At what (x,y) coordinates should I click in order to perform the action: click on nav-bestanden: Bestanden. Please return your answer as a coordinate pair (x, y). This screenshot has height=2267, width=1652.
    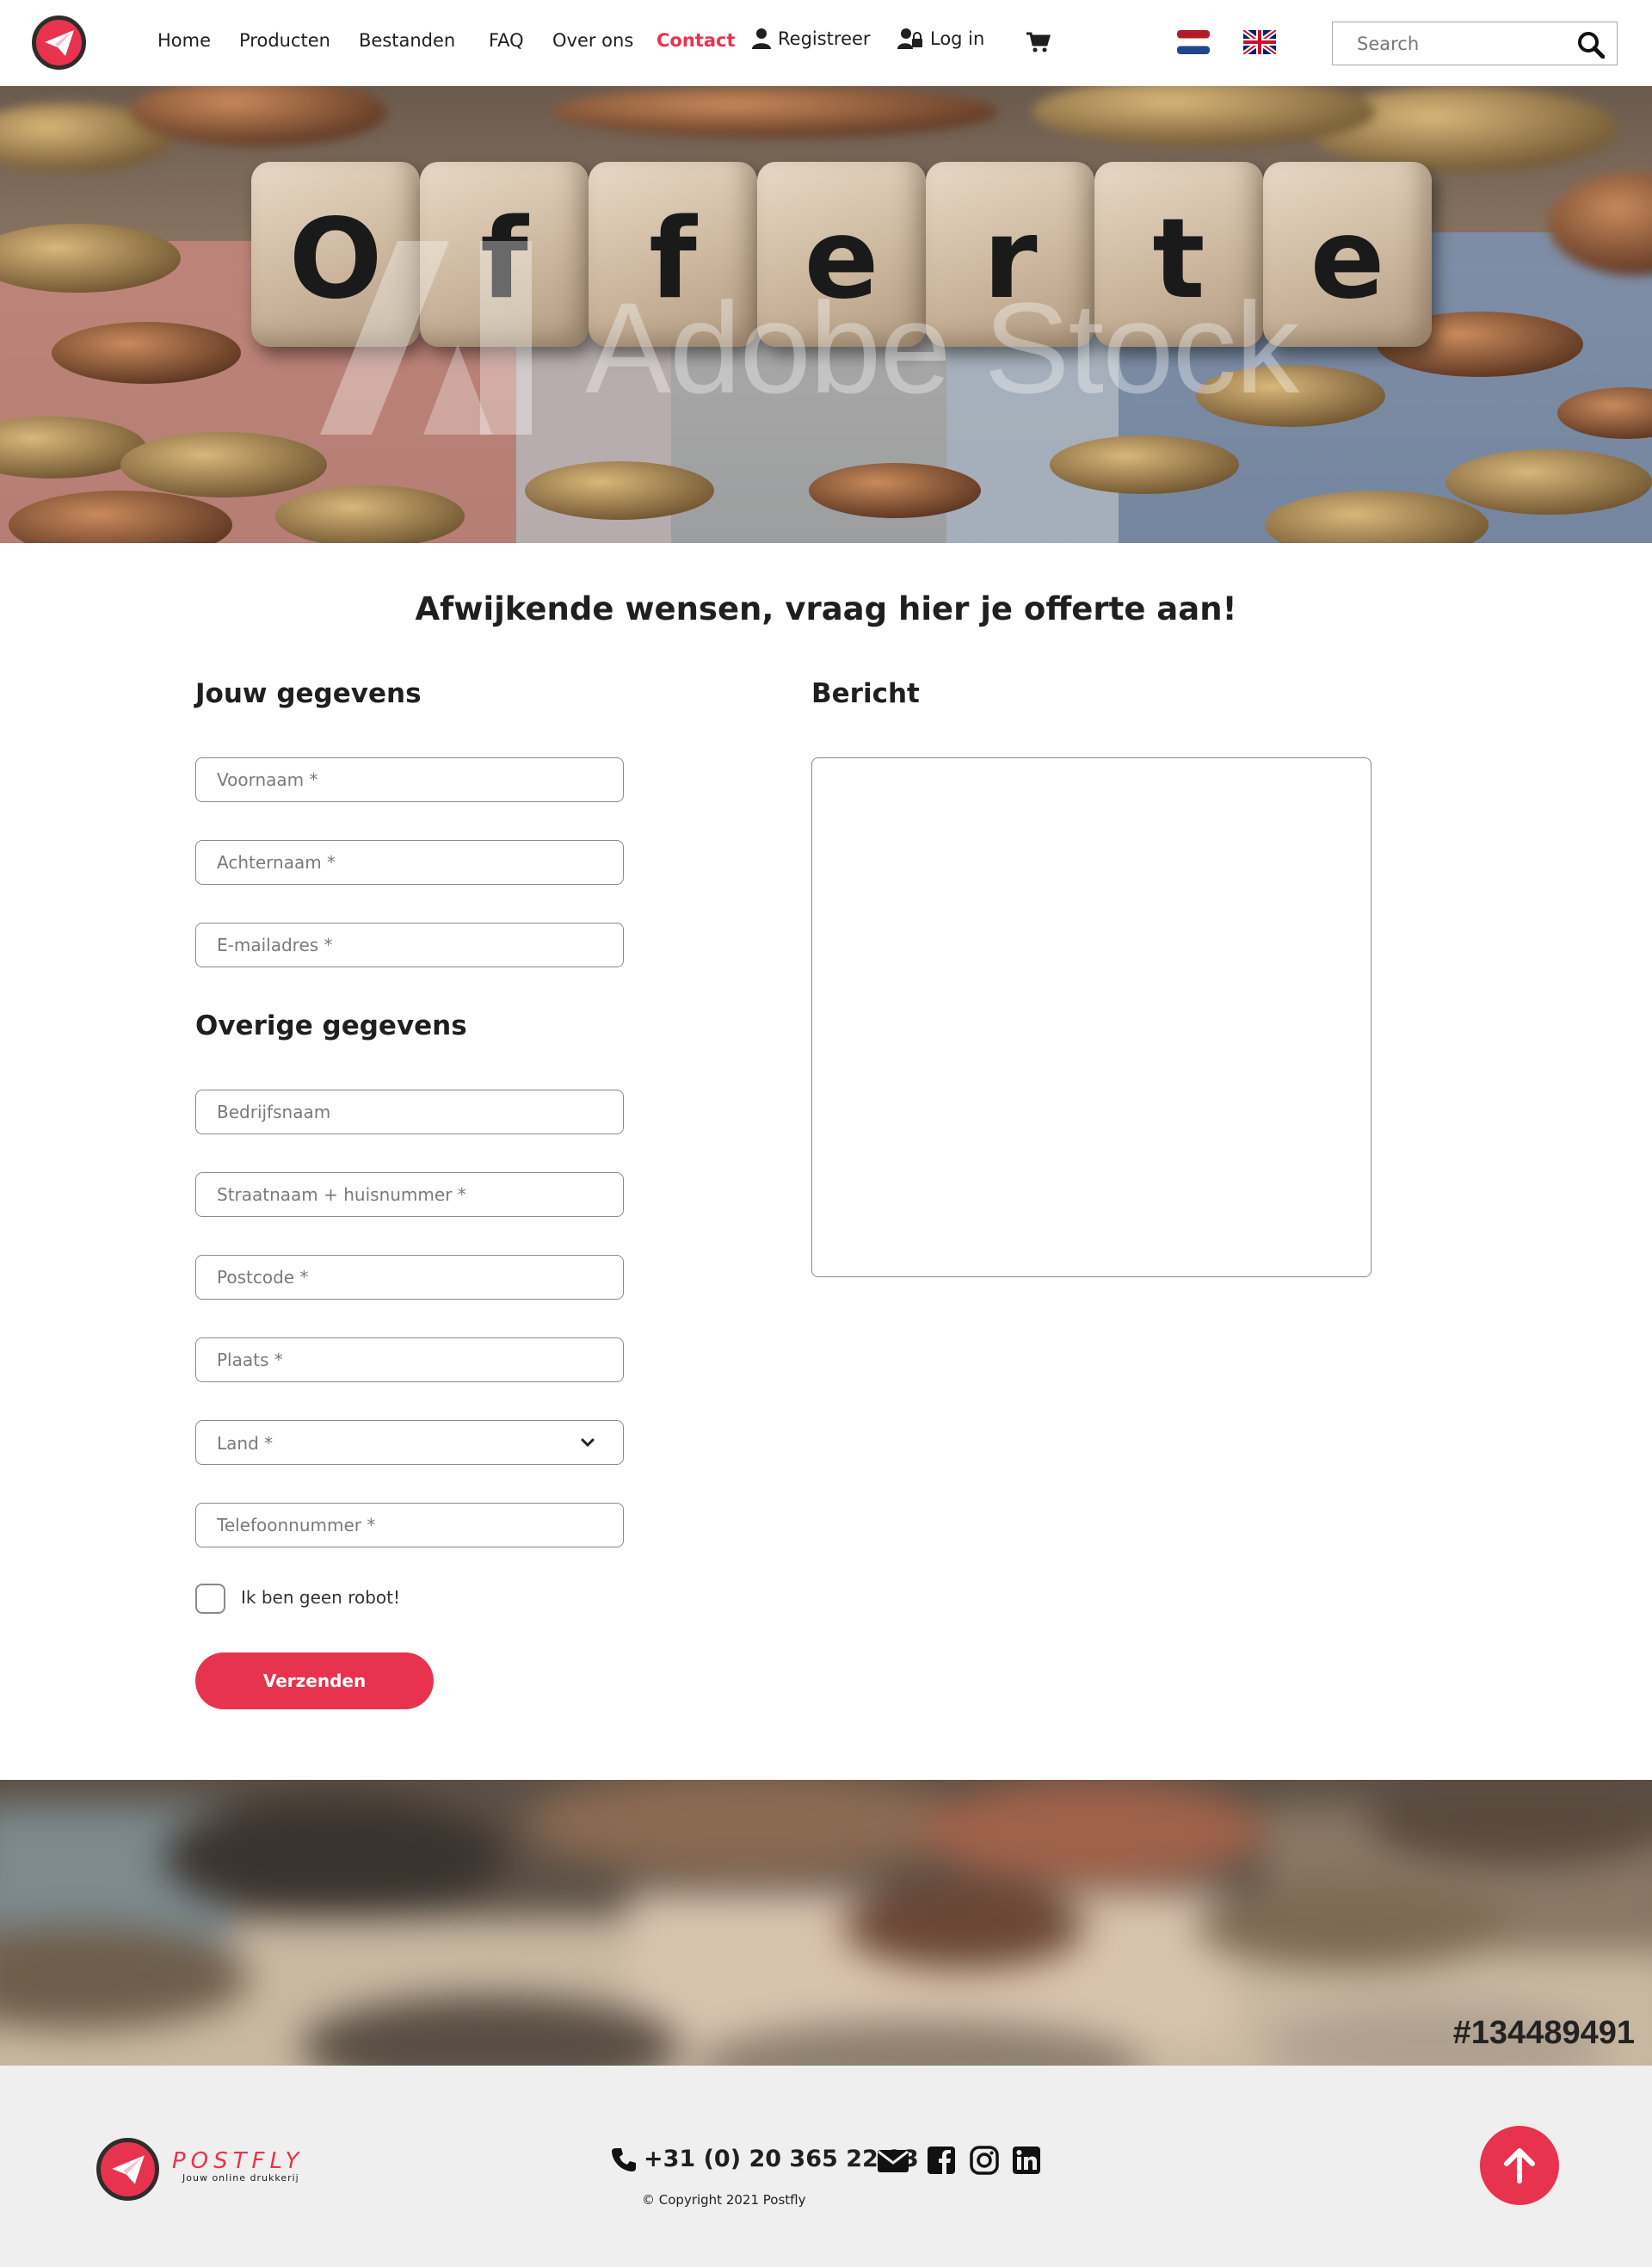
    Looking at the image, I should click on (407, 40).